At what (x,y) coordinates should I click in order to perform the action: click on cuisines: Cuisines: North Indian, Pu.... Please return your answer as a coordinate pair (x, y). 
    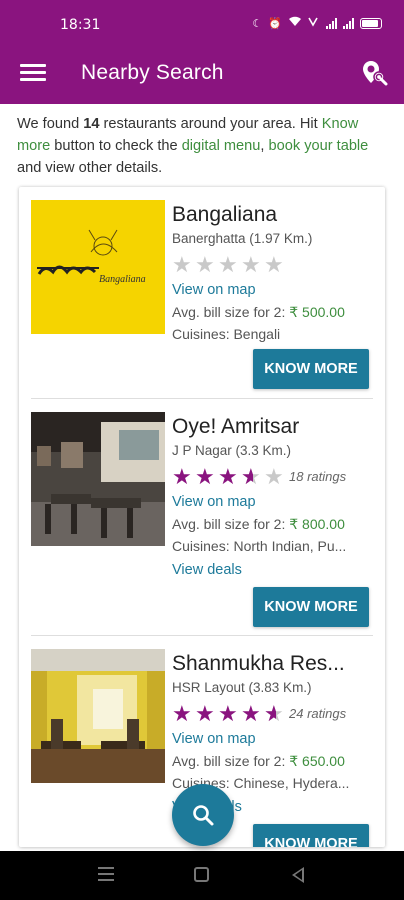
    Looking at the image, I should click on (259, 546).